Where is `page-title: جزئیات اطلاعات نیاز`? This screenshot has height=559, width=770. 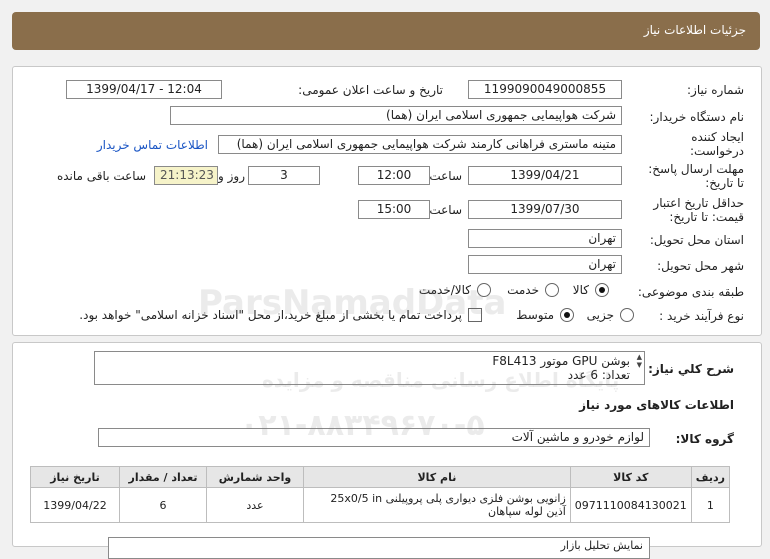 page-title: جزئیات اطلاعات نیاز is located at coordinates (694, 30).